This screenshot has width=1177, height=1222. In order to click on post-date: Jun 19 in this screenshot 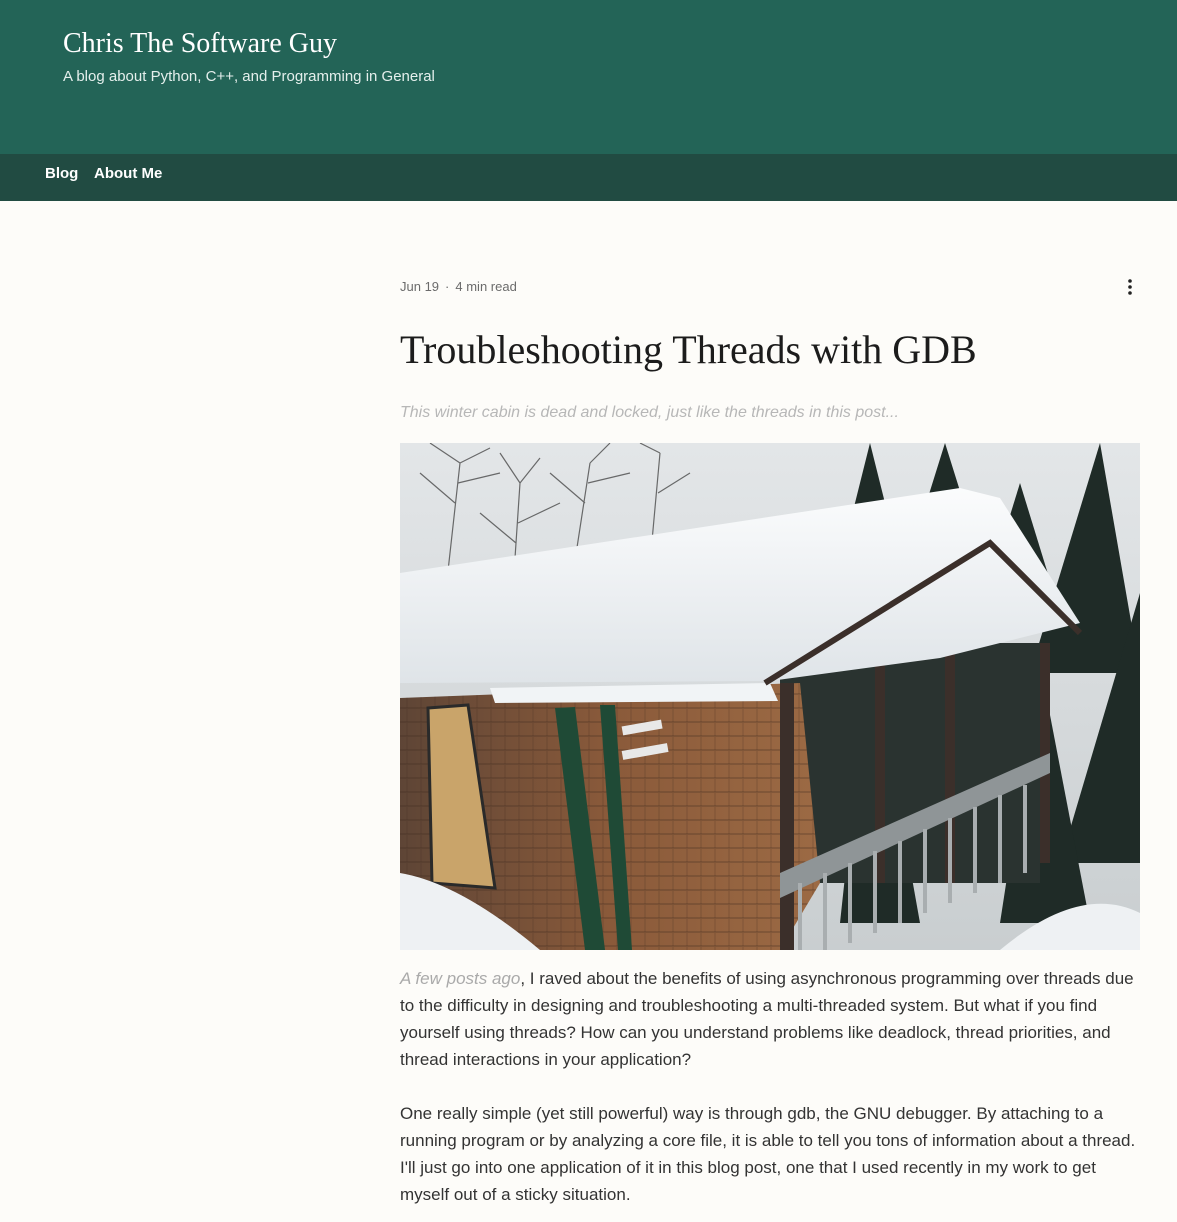, I will do `click(420, 286)`.